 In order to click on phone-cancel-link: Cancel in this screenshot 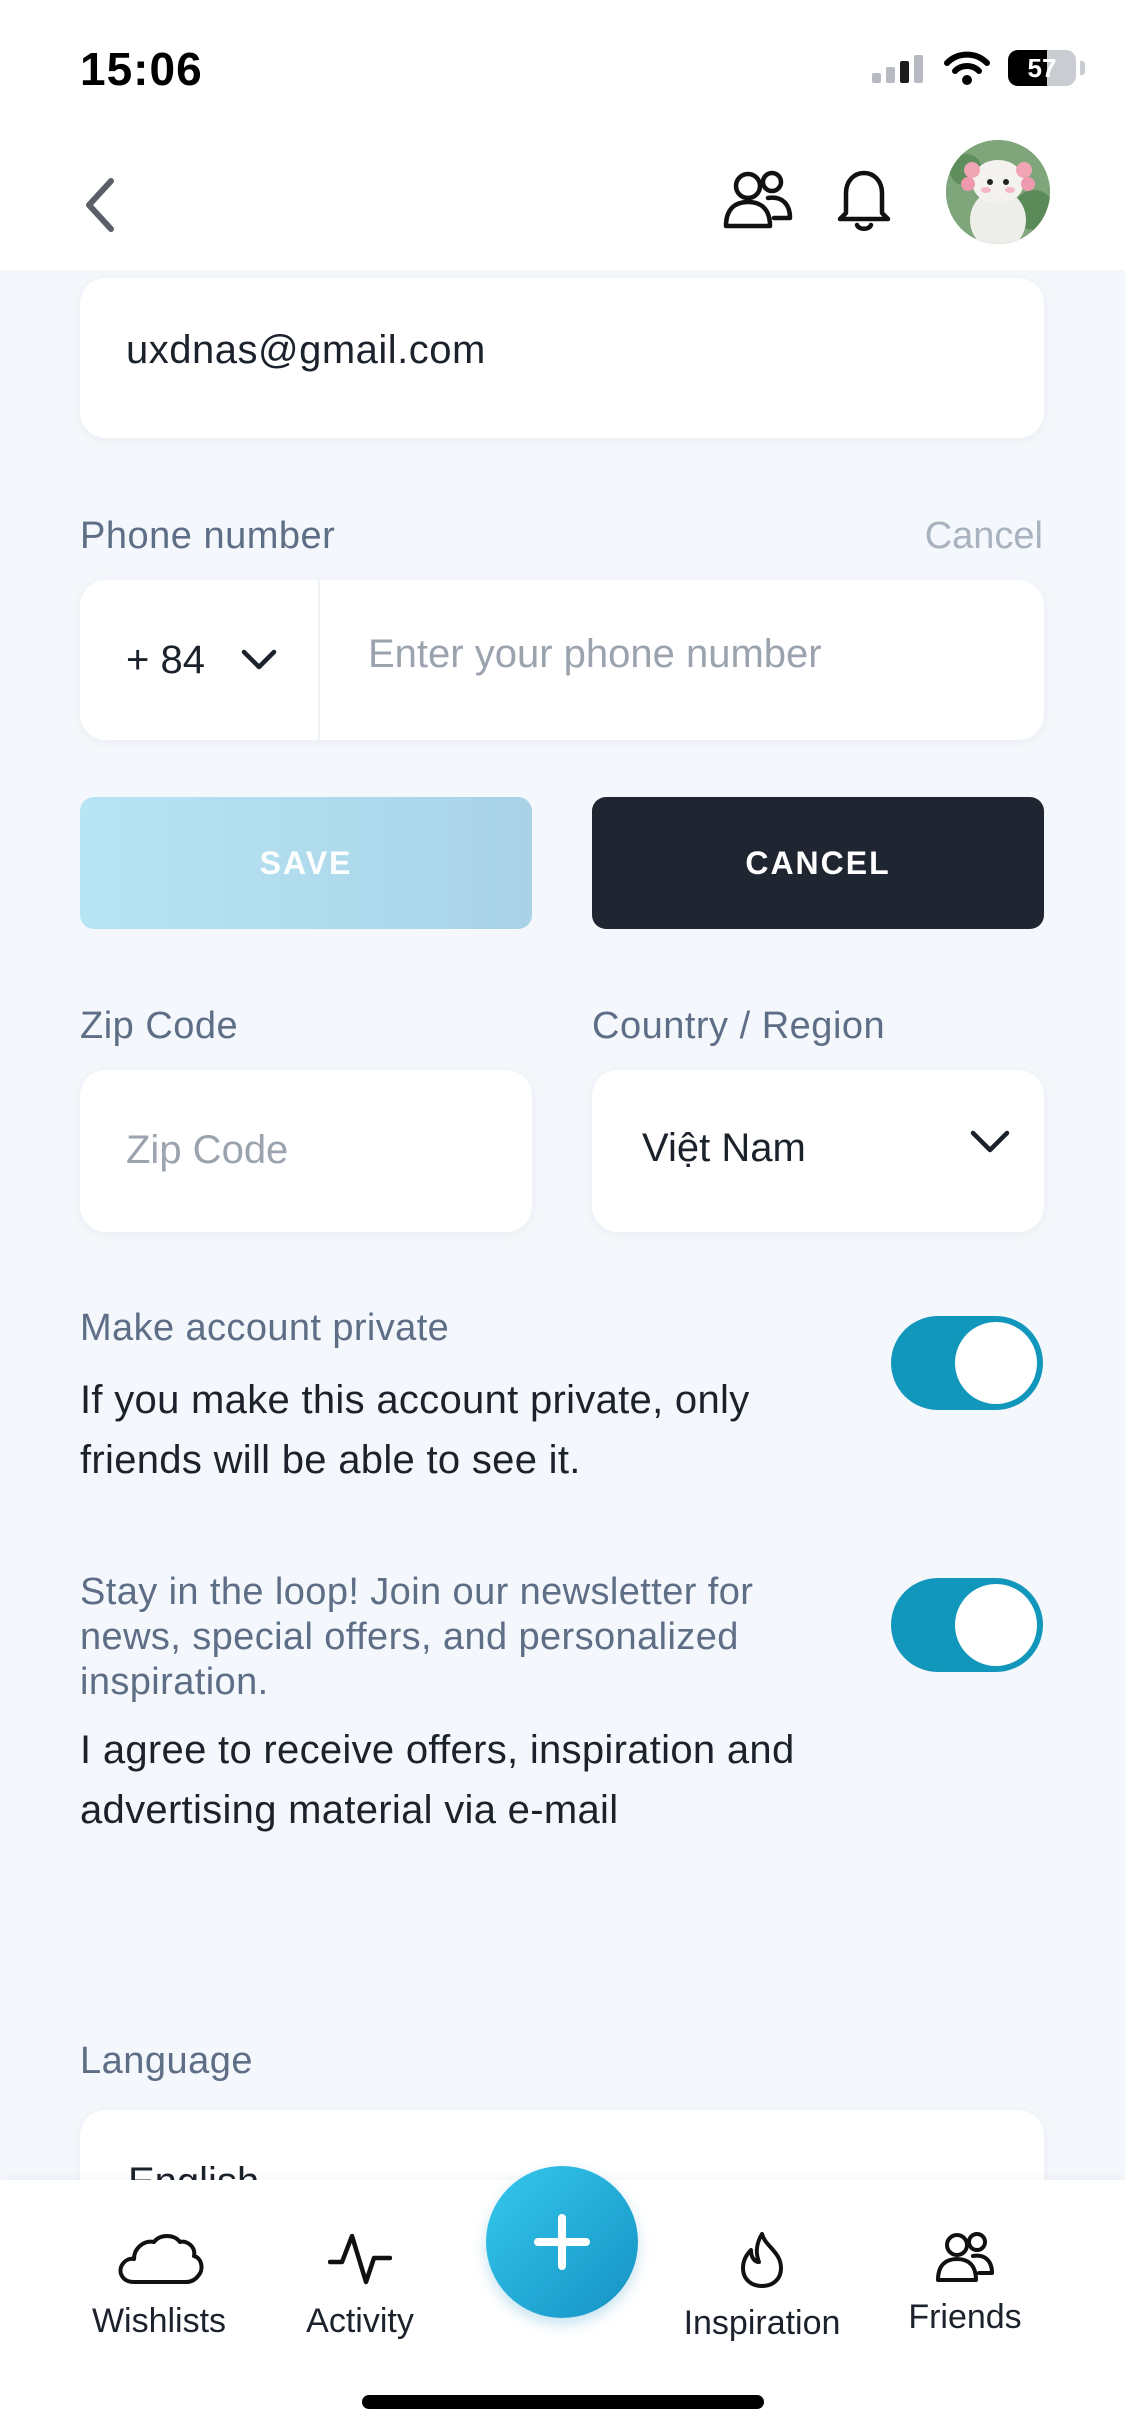, I will do `click(984, 536)`.